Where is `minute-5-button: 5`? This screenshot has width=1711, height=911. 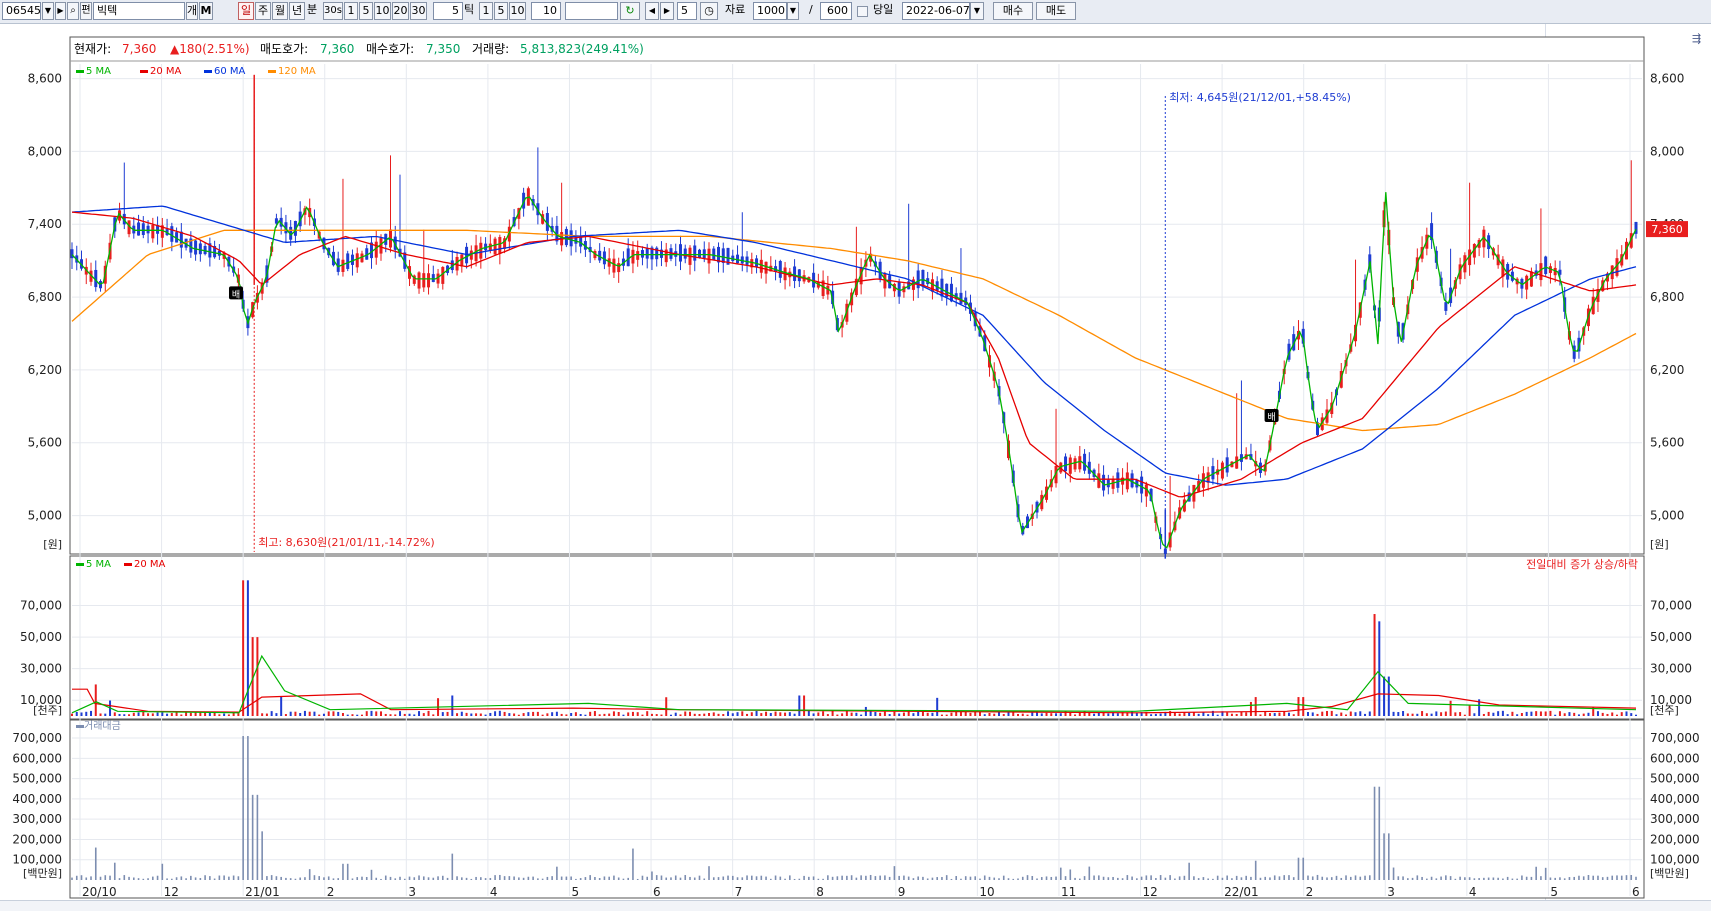 minute-5-button: 5 is located at coordinates (366, 11).